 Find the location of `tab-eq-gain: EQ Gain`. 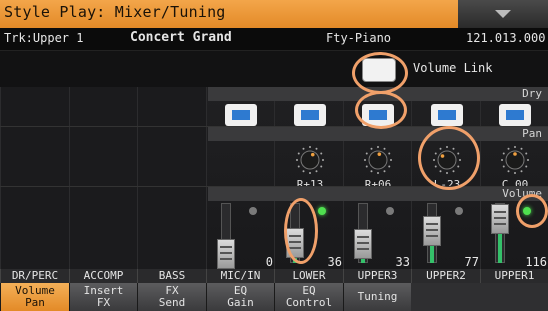

tab-eq-gain: EQ Gain is located at coordinates (240, 297).